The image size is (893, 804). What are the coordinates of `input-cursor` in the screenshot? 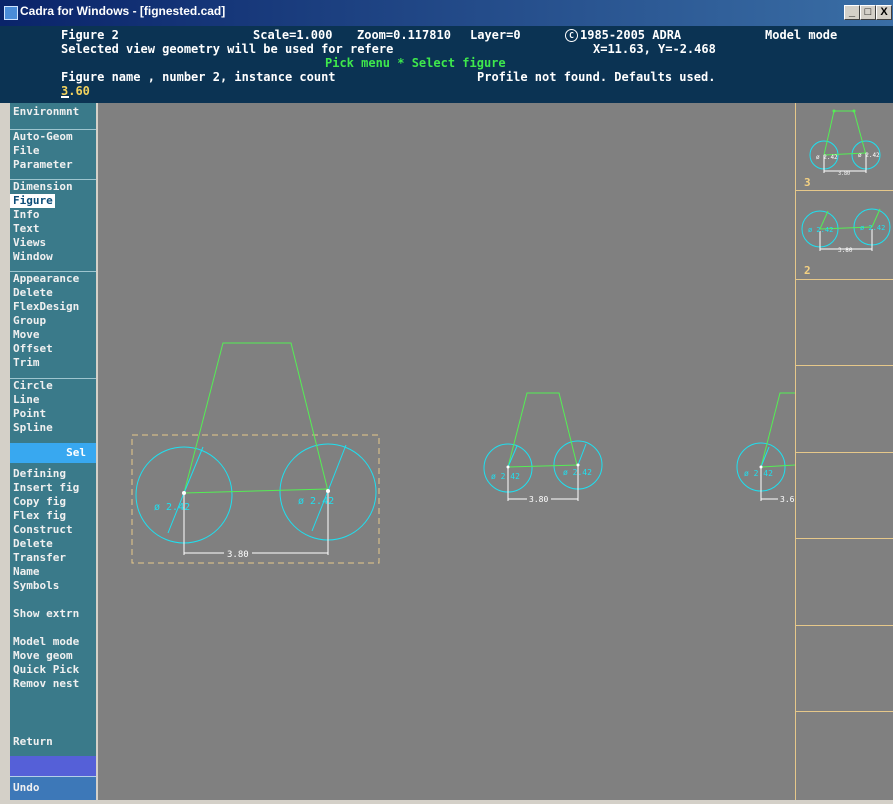 It's located at (65, 97).